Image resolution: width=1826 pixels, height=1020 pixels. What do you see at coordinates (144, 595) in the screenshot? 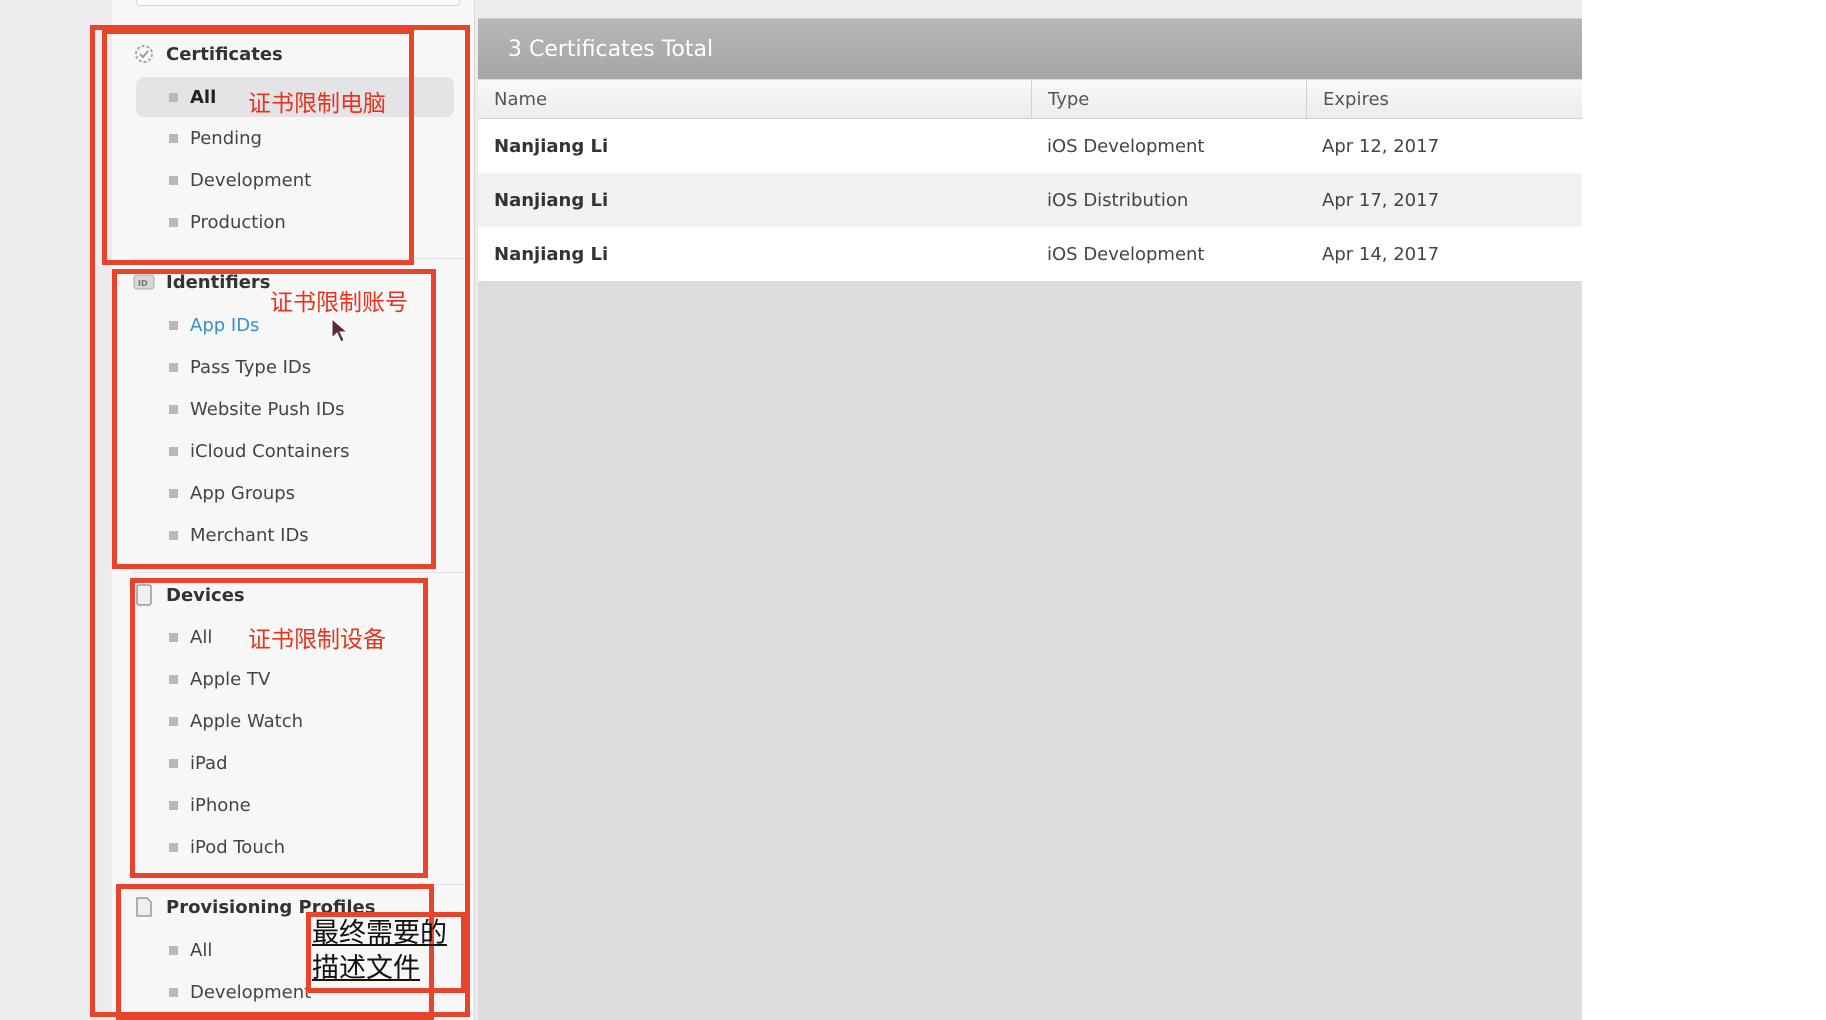
I see `device-icon` at bounding box center [144, 595].